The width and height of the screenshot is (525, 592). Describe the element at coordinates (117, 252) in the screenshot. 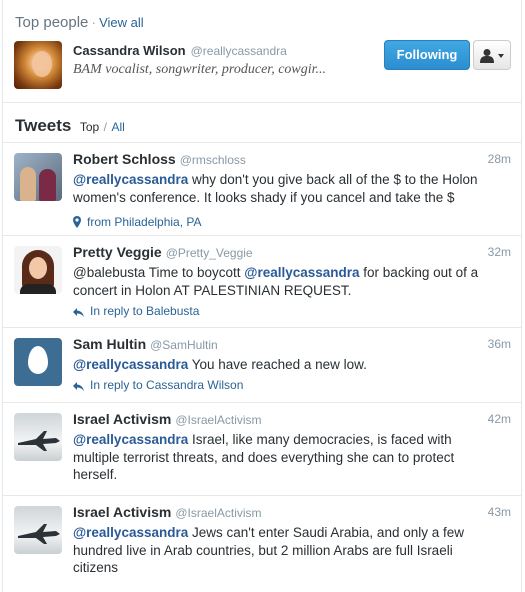

I see `author-name: Pretty Veggie` at that location.